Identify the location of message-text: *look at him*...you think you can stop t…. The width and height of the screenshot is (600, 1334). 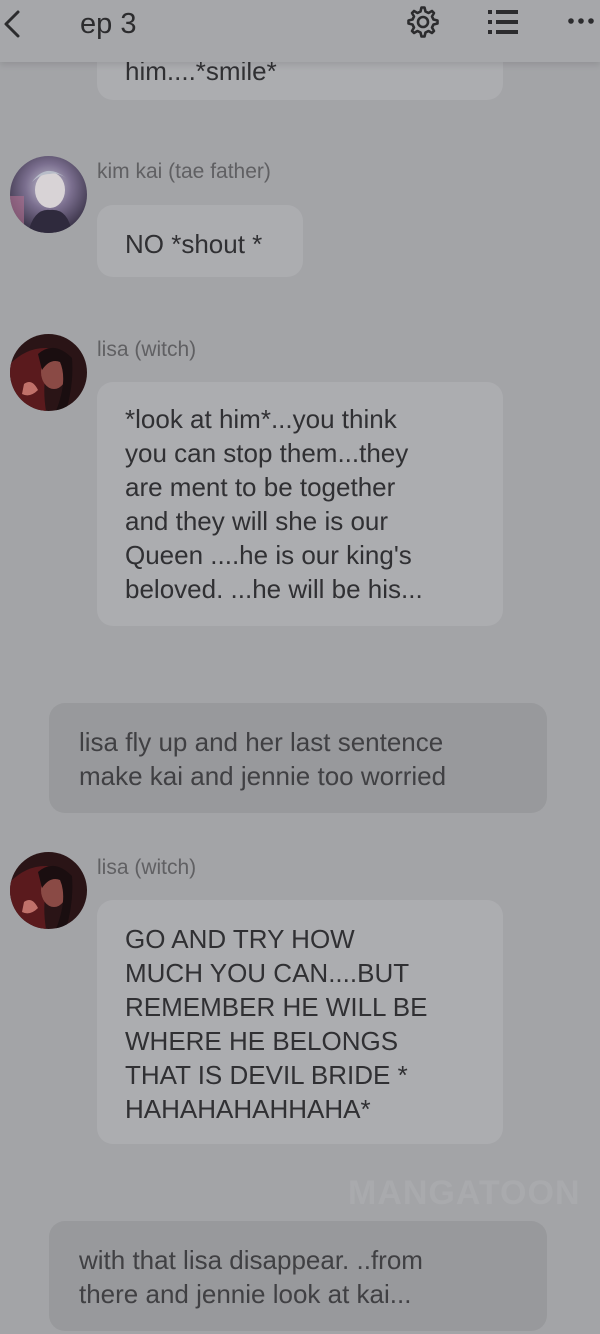
(274, 504).